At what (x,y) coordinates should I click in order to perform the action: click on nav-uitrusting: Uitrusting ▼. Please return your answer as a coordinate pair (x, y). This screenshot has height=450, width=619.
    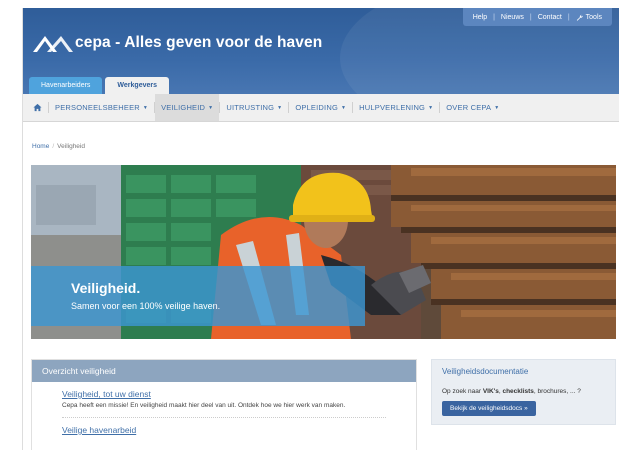
    Looking at the image, I should click on (254, 107).